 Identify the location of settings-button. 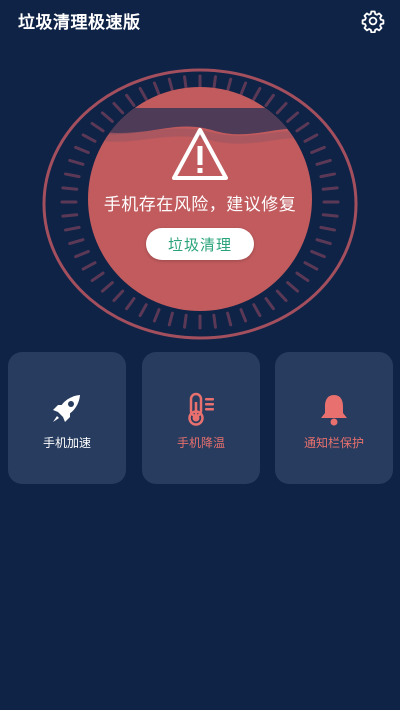
(373, 21).